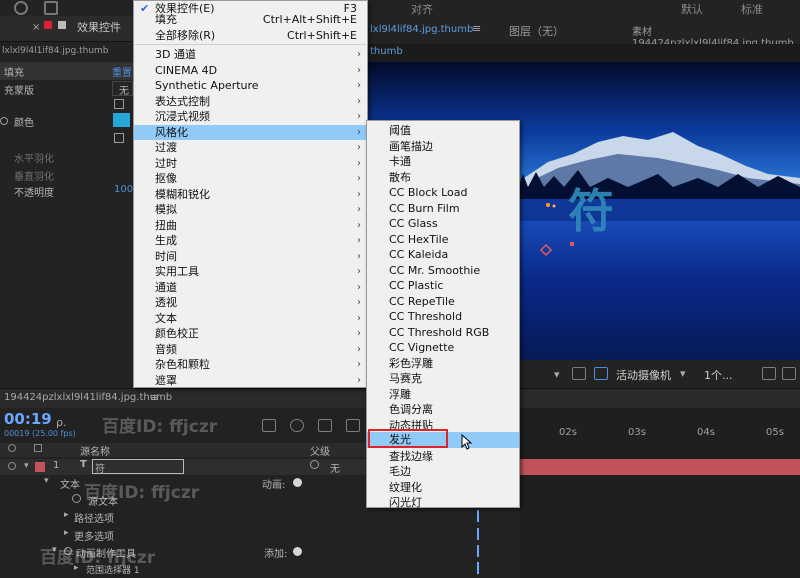 The height and width of the screenshot is (578, 800). Describe the element at coordinates (28, 419) in the screenshot. I see `timecode: 00:19` at that location.